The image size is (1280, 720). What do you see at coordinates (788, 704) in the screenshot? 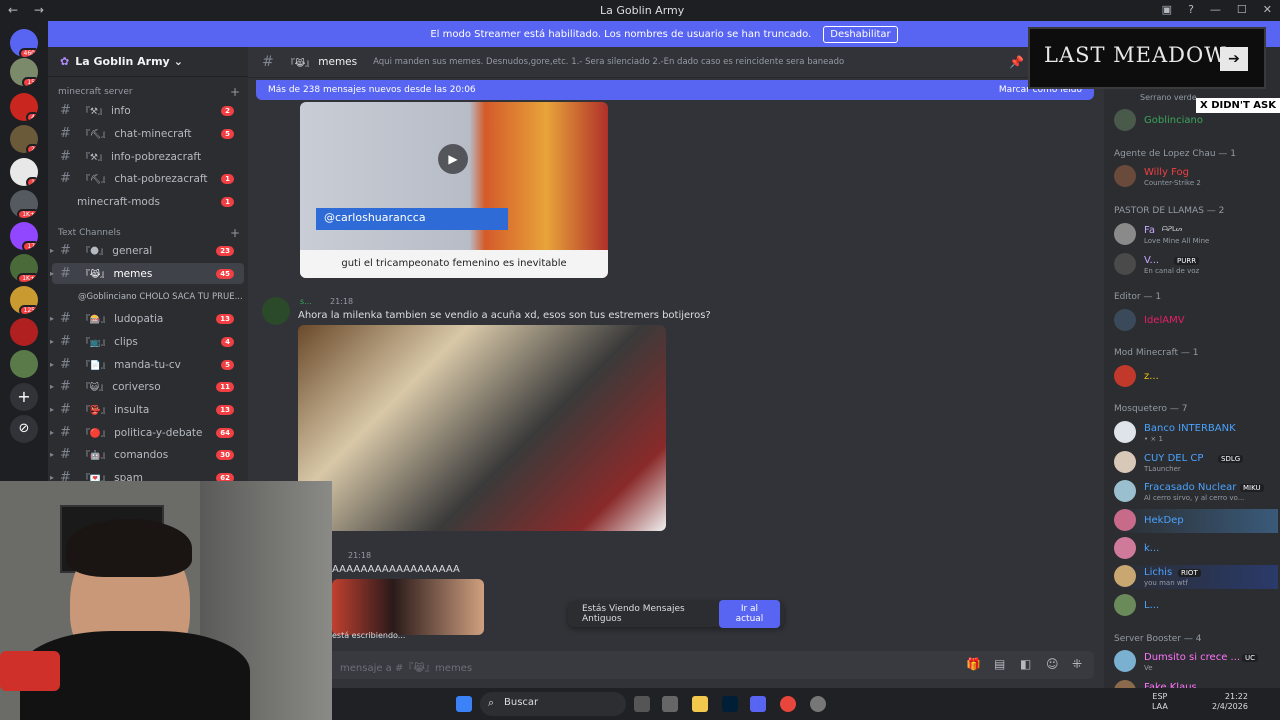
I see `chrome-icon` at bounding box center [788, 704].